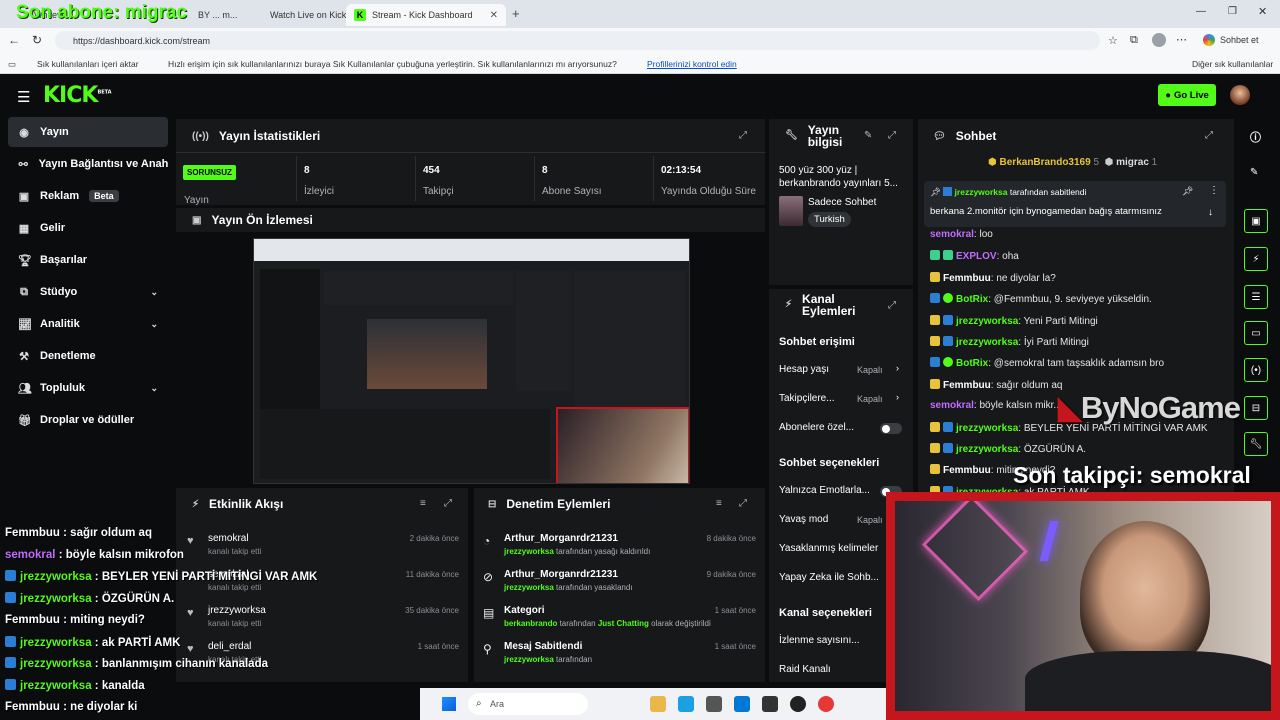 The image size is (1280, 720). Describe the element at coordinates (88, 64) in the screenshot. I see `import-favorites-link: Sık kullanılanları içeri aktar` at that location.